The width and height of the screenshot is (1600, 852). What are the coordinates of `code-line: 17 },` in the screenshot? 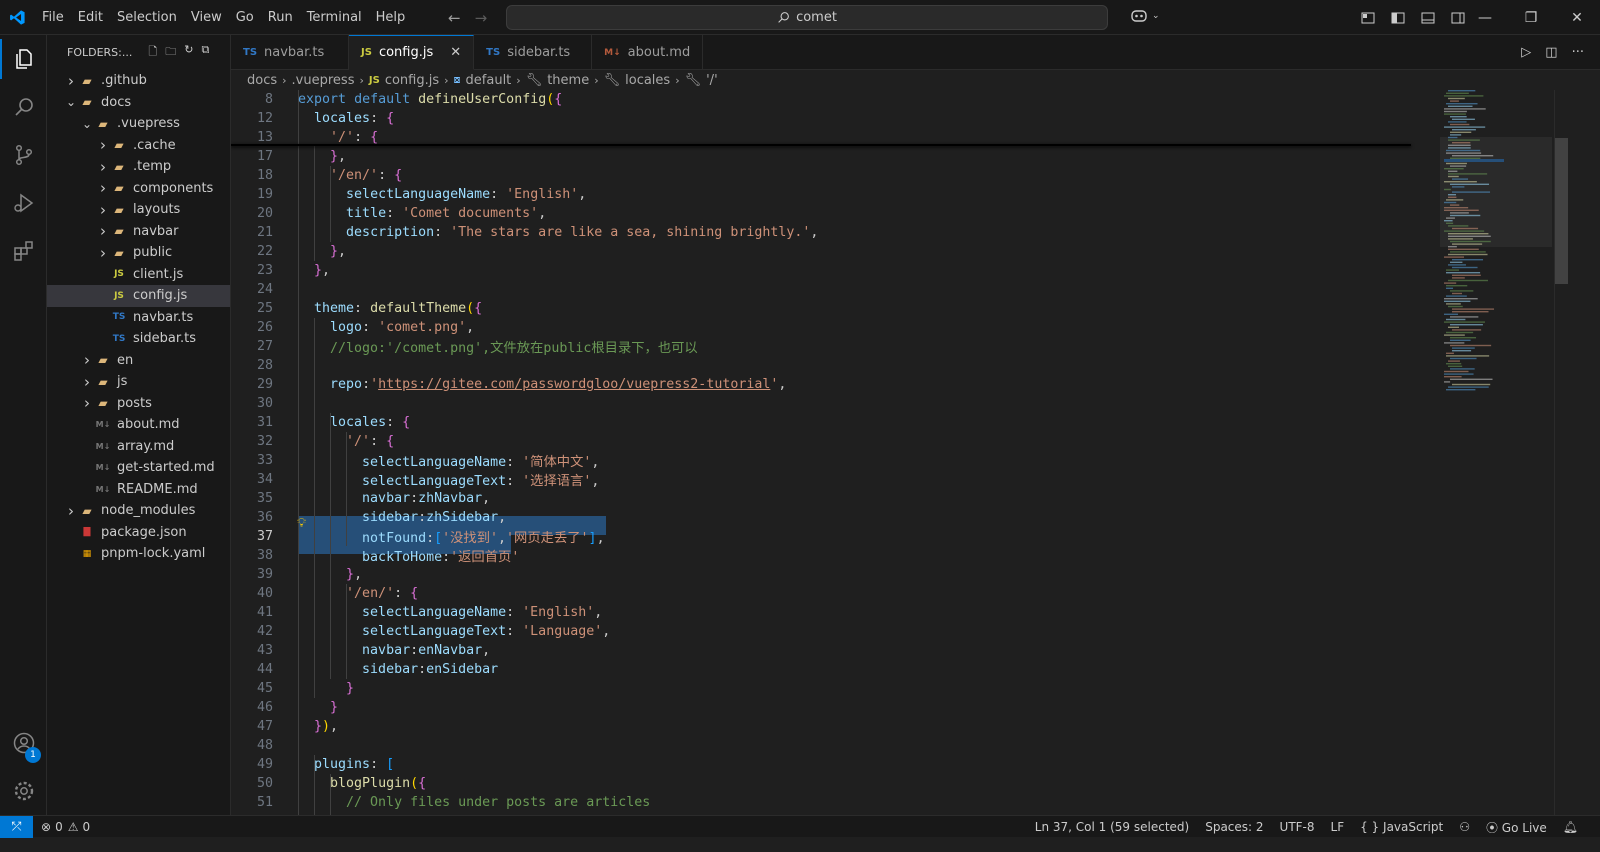 It's located at (831, 156).